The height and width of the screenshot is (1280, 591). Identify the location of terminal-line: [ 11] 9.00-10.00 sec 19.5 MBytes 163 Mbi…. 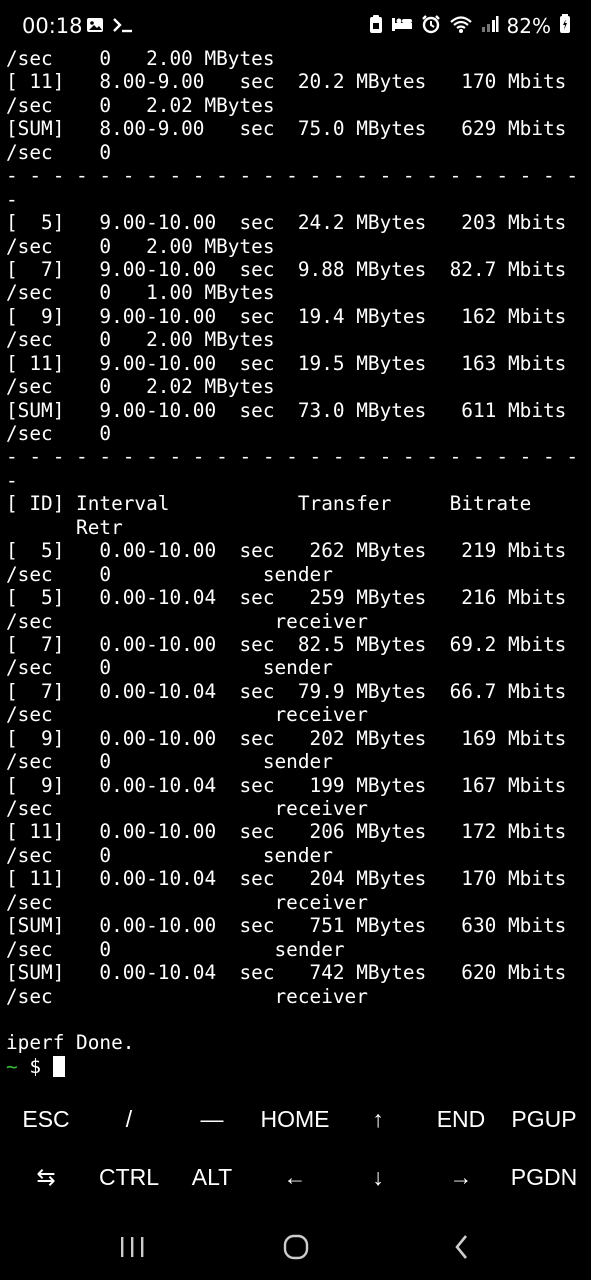
(286, 363).